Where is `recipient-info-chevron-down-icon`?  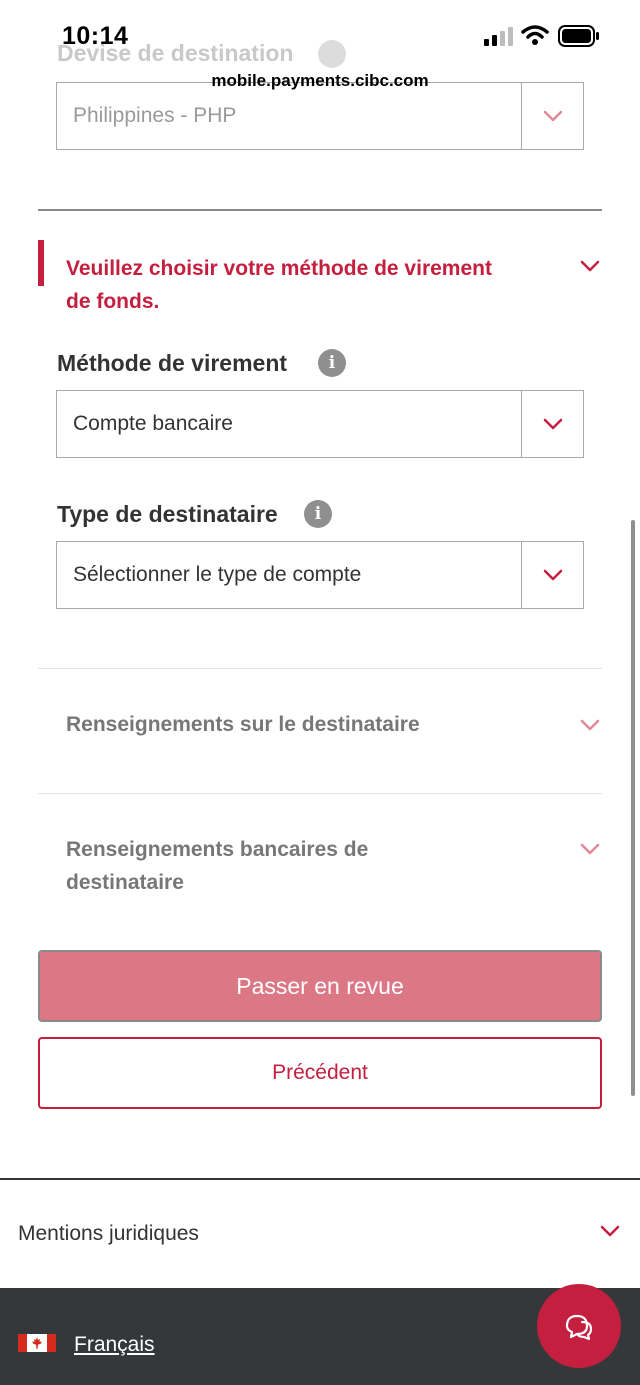
recipient-info-chevron-down-icon is located at coordinates (590, 725).